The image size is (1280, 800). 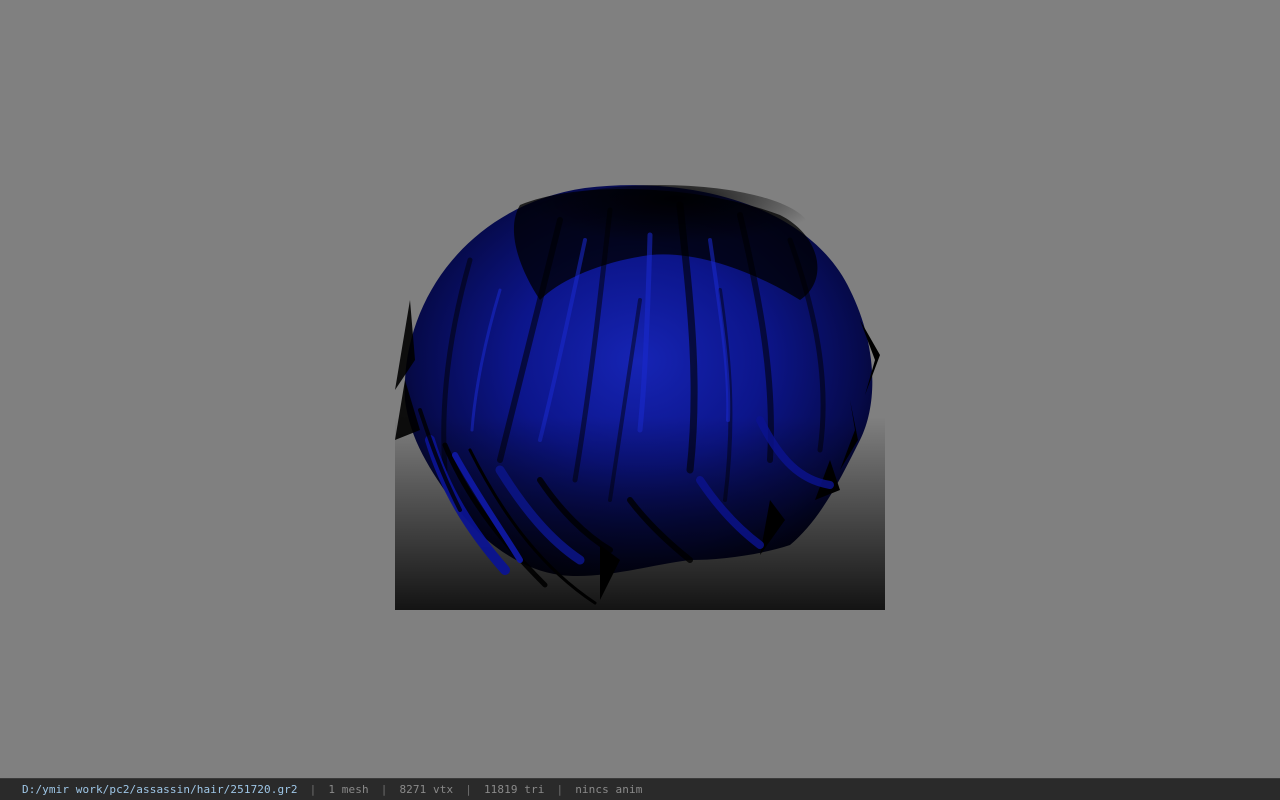 I want to click on status-vertex-count: 8271 vtx, so click(x=426, y=789).